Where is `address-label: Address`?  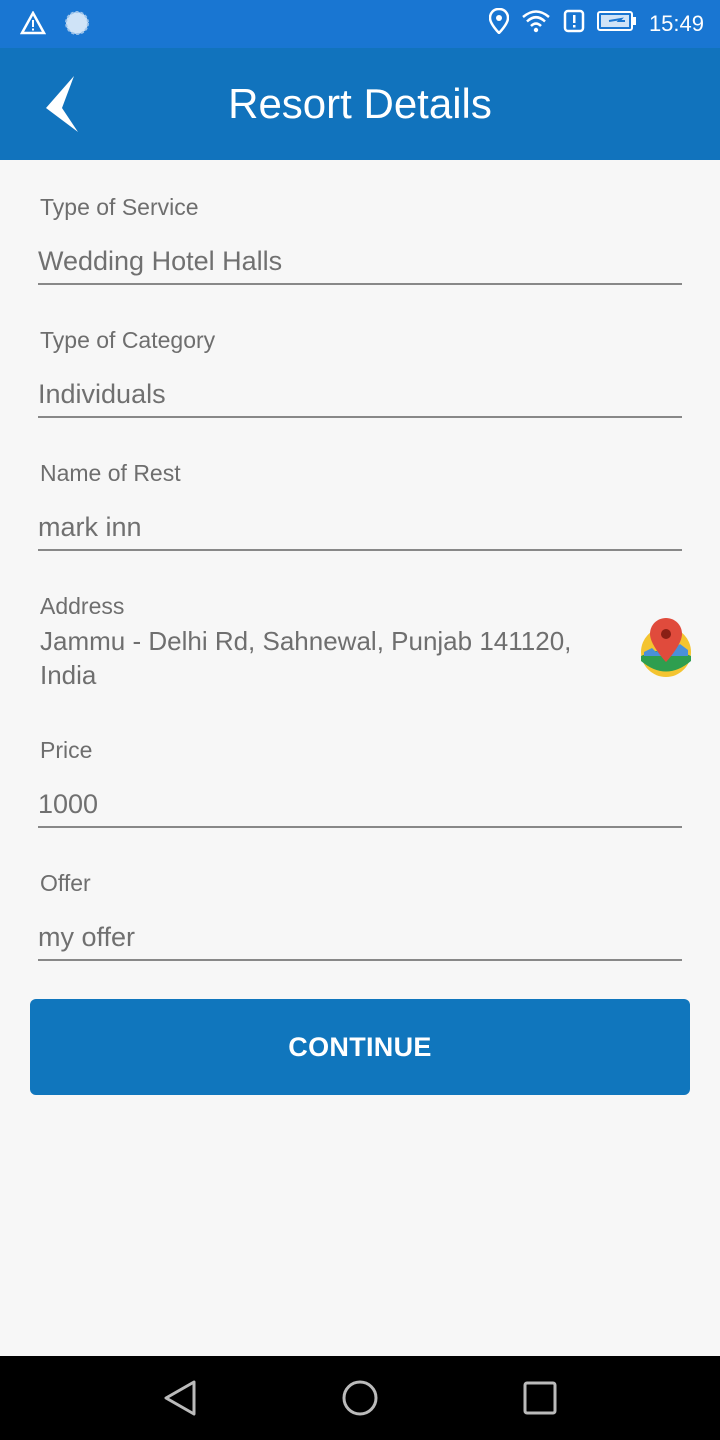 address-label: Address is located at coordinates (82, 606).